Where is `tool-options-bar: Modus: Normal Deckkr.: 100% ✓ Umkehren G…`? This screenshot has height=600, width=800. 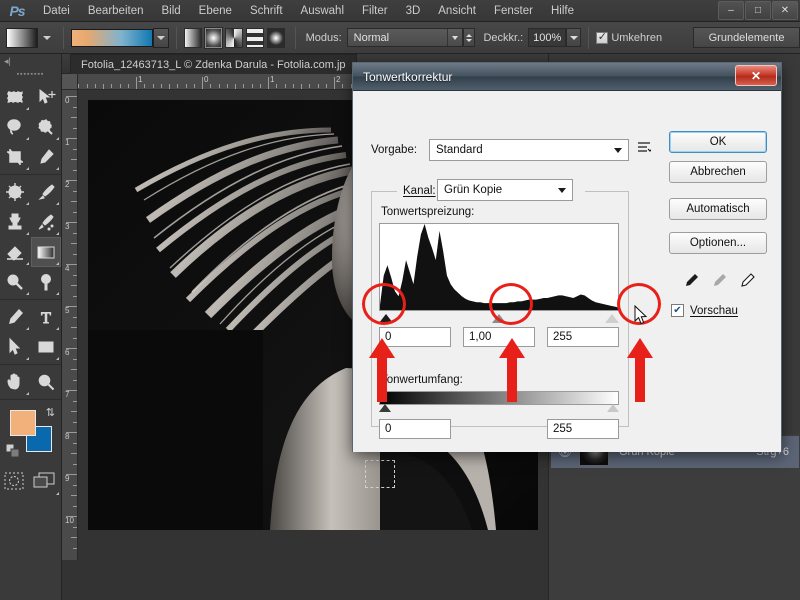 tool-options-bar: Modus: Normal Deckkr.: 100% ✓ Umkehren G… is located at coordinates (400, 38).